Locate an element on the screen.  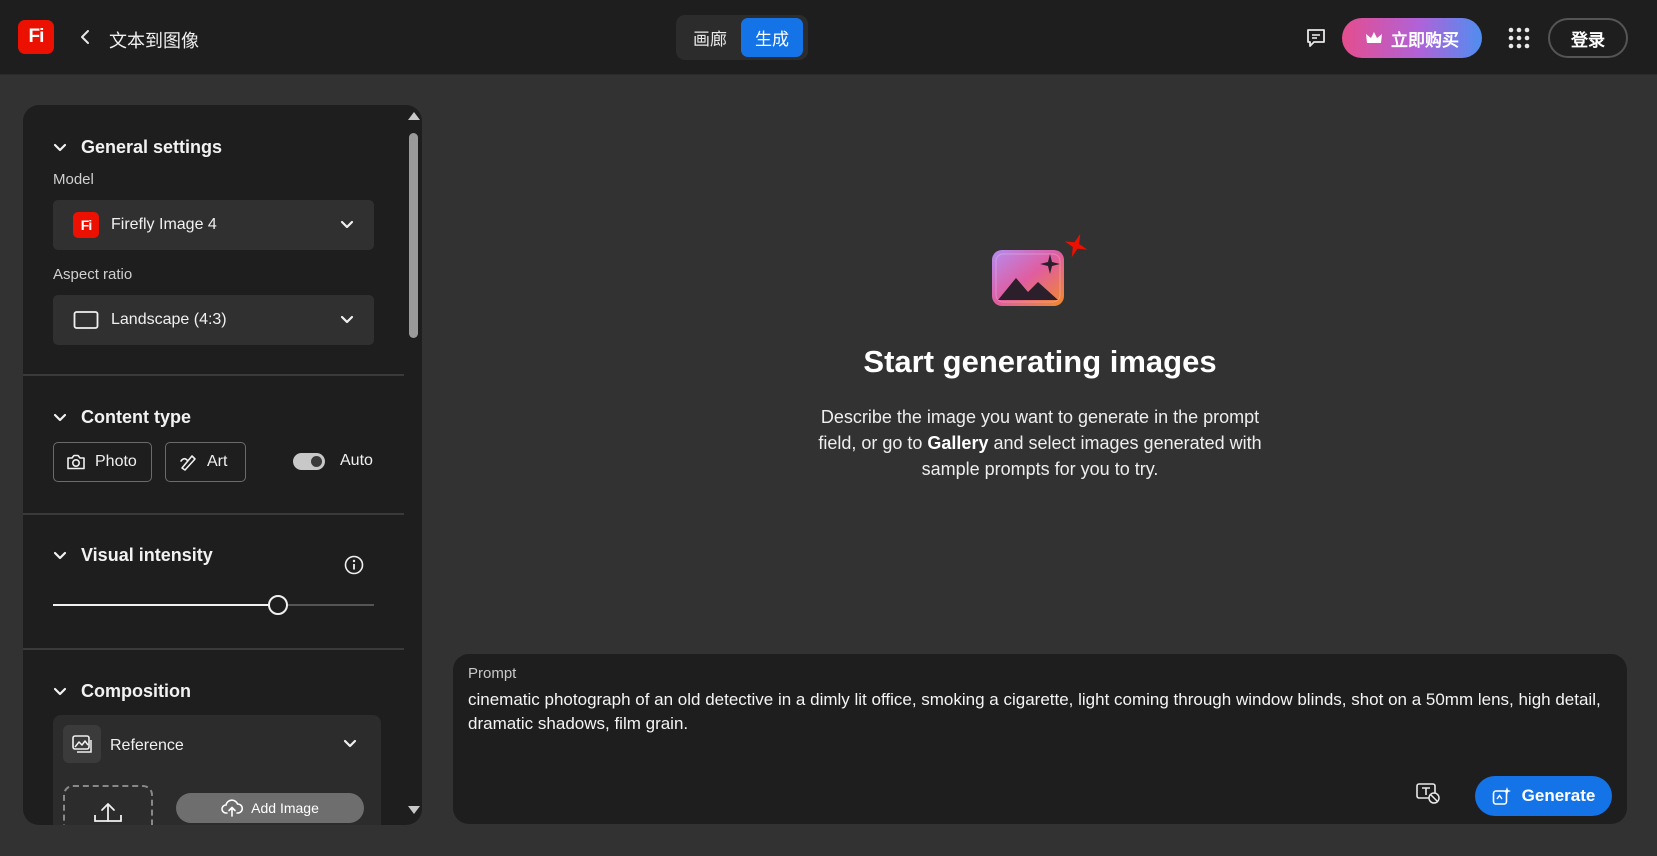
art-button: Art is located at coordinates (205, 462).